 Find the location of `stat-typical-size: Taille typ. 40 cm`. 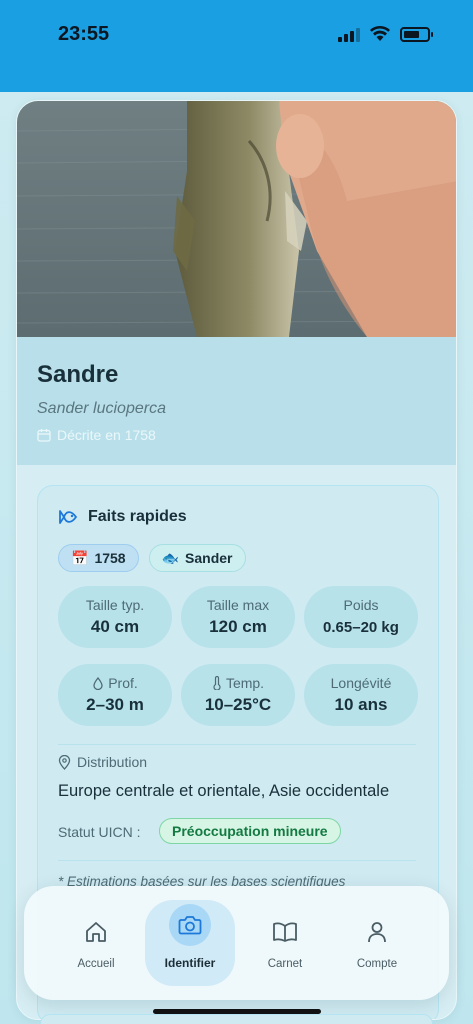

stat-typical-size: Taille typ. 40 cm is located at coordinates (115, 617).